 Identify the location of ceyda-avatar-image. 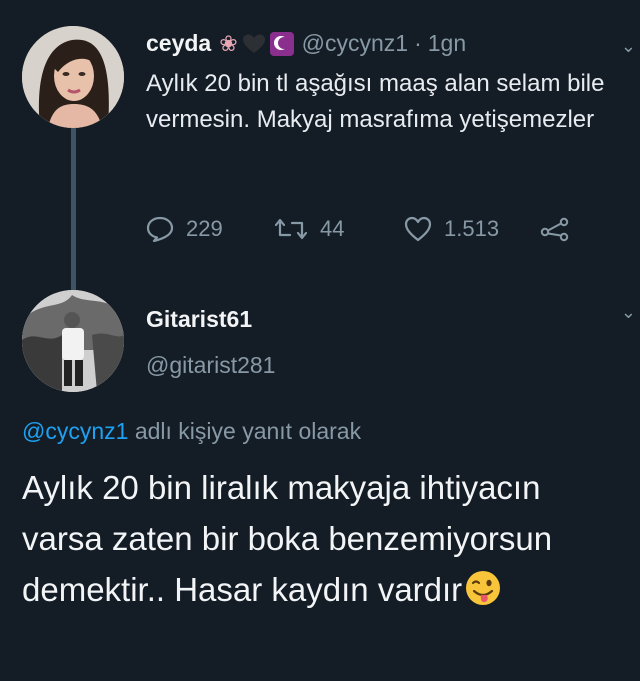
(73, 77).